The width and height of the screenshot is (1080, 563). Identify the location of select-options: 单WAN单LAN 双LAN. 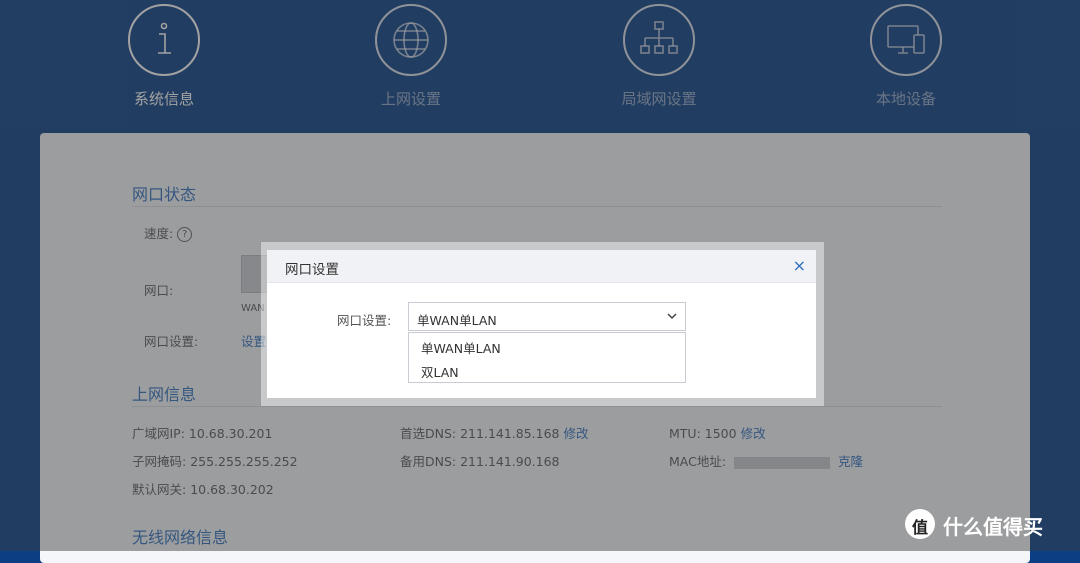
(547, 357).